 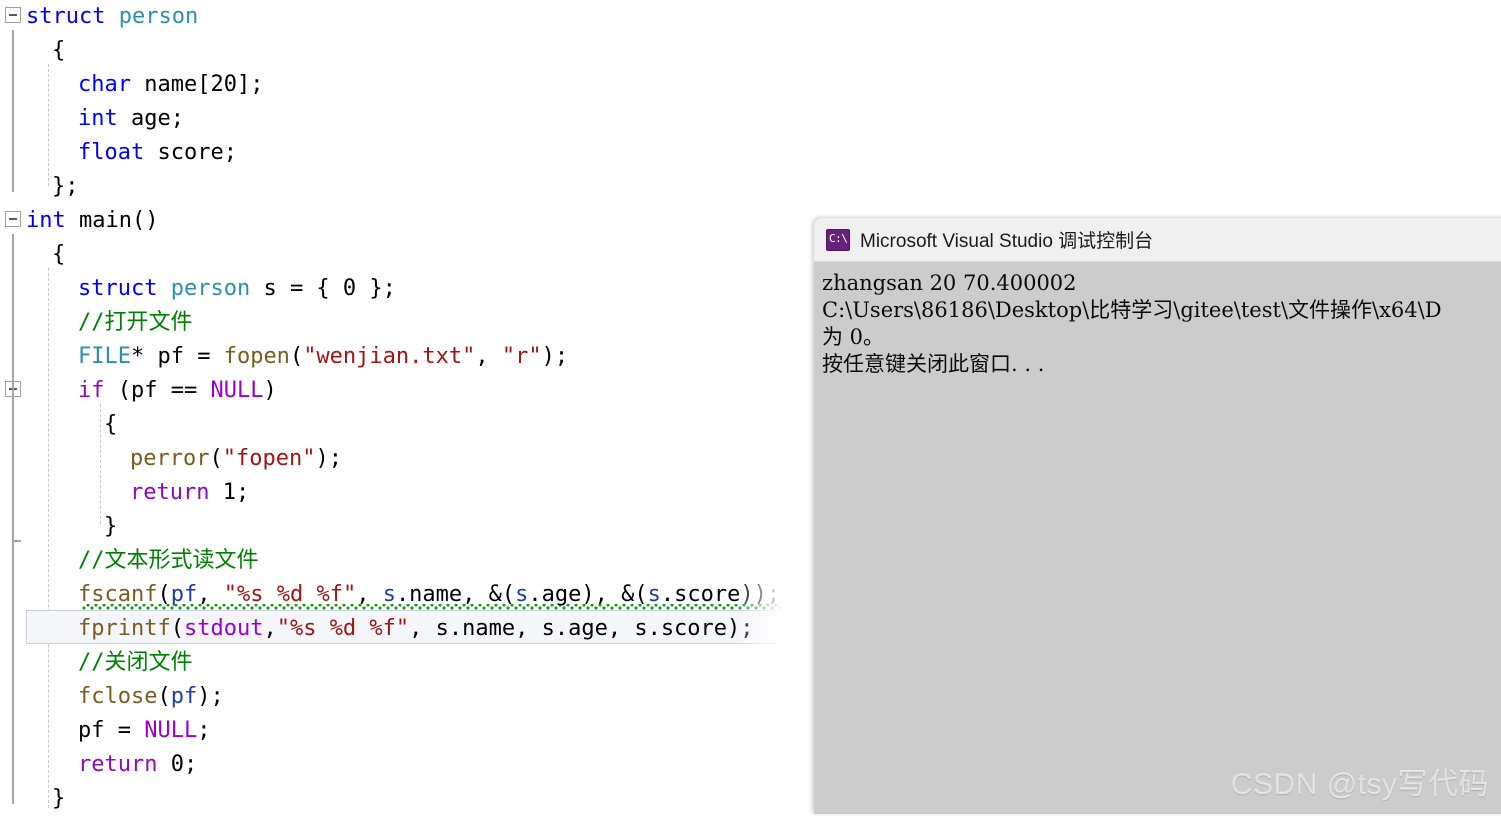 I want to click on code-token: fopen, so click(x=256, y=356).